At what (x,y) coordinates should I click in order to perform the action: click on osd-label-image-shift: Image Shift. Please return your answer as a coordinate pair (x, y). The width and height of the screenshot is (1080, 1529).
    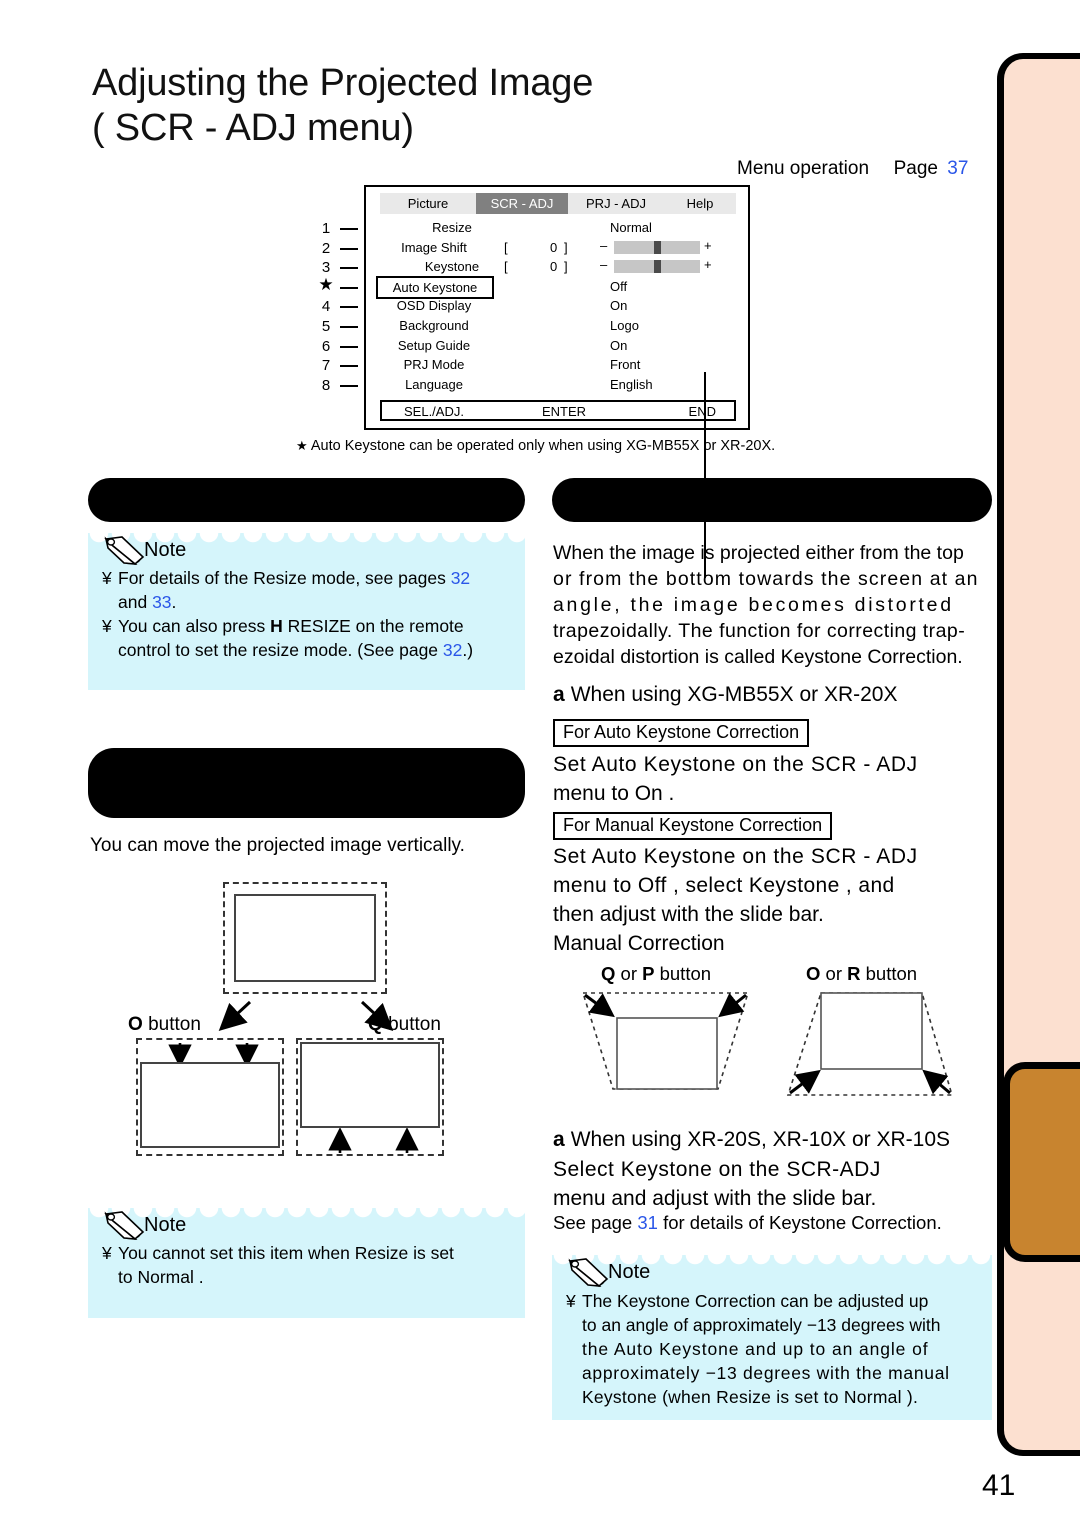
    Looking at the image, I should click on (434, 247).